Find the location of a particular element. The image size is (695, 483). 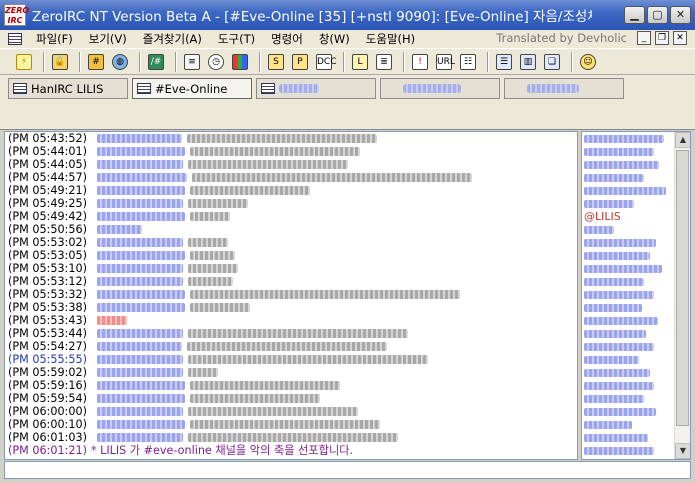

mdi-close-button: ✕ is located at coordinates (680, 38).